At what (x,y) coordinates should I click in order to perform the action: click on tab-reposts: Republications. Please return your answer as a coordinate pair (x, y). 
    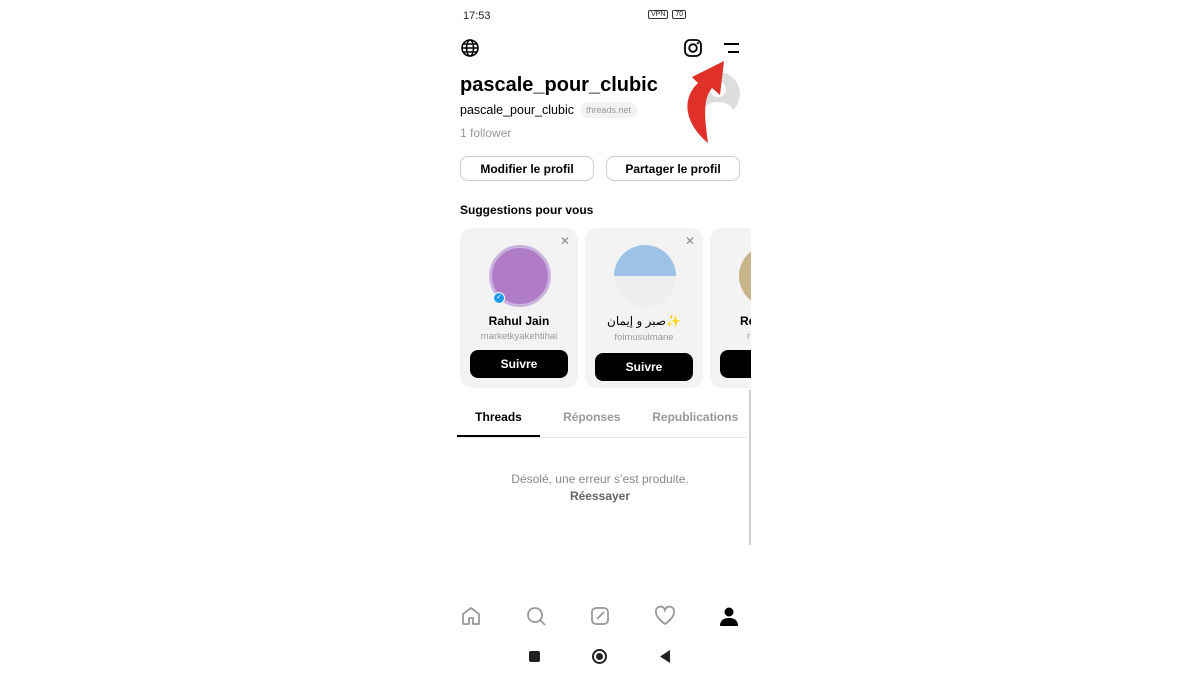
    Looking at the image, I should click on (696, 420).